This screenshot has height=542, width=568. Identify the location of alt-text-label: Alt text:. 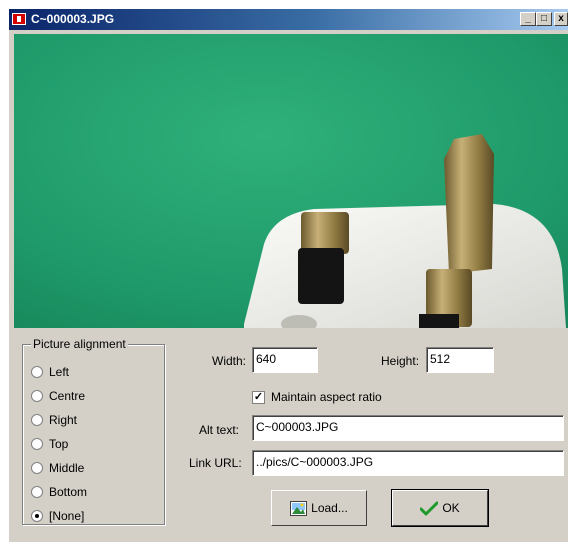
(219, 430).